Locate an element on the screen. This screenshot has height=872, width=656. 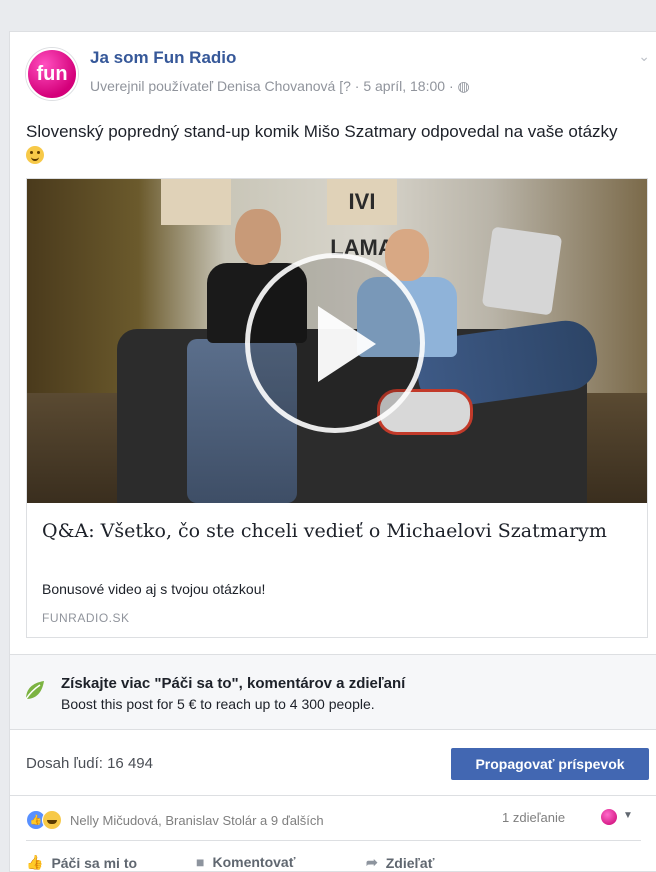
share-button: ➦ Zdieľať is located at coordinates (400, 862).